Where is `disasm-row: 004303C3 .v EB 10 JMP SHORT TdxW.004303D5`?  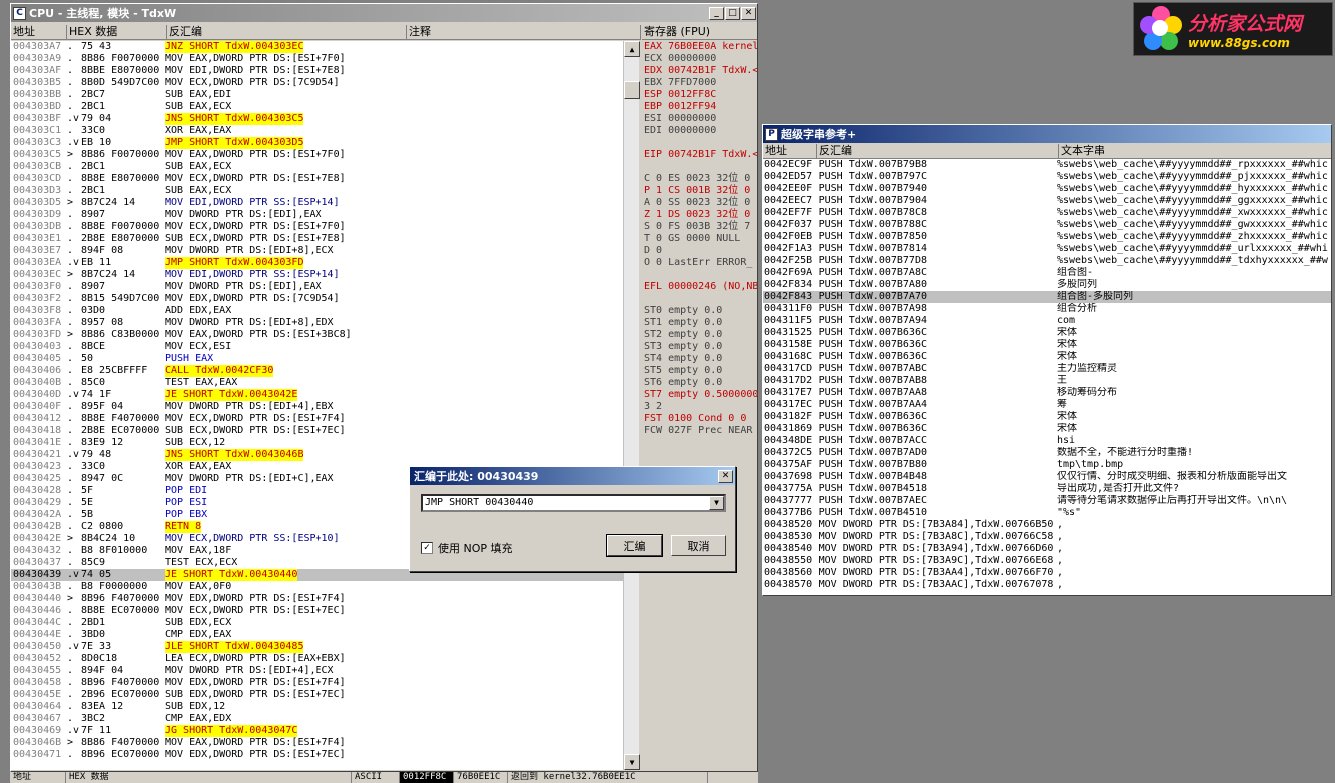
disasm-row: 004303C3 .v EB 10 JMP SHORT TdxW.004303D5 is located at coordinates (317, 143).